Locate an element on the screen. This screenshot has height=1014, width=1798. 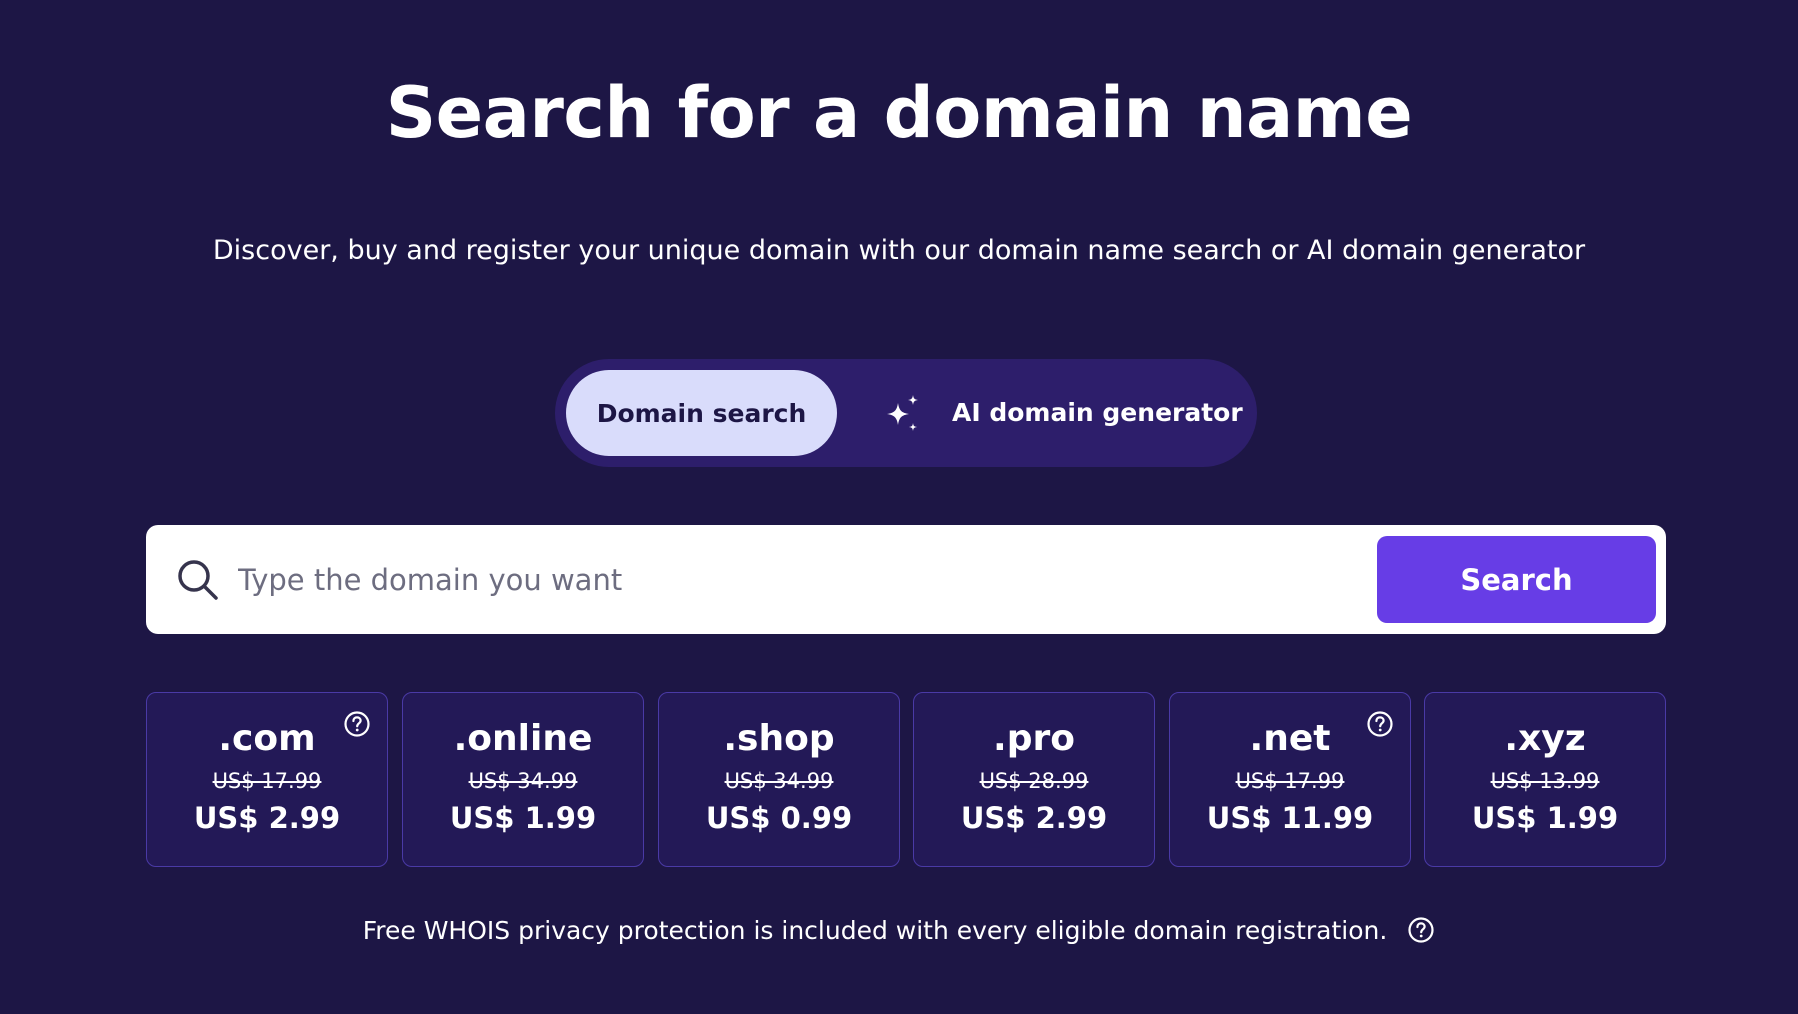
tld-new-price: US$ 11.99 is located at coordinates (1290, 818).